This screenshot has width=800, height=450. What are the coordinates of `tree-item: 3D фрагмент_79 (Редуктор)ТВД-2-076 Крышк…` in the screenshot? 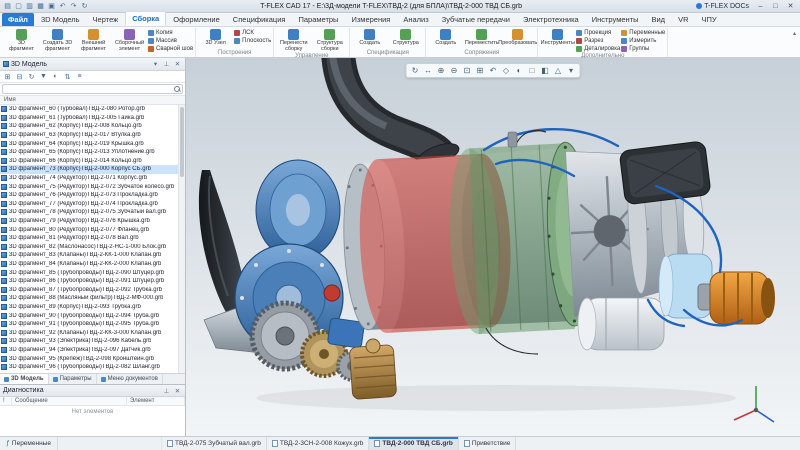 It's located at (89, 221).